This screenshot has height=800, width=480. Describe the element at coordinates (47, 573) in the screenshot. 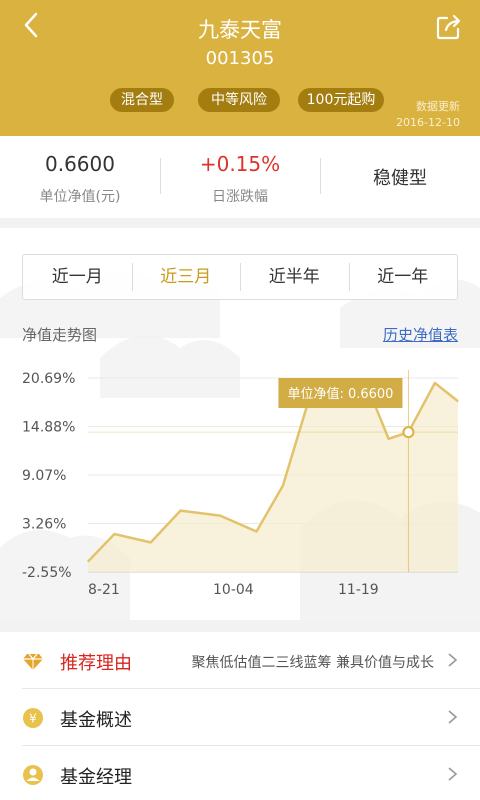

I see `y-tick-label: -2.55%` at that location.